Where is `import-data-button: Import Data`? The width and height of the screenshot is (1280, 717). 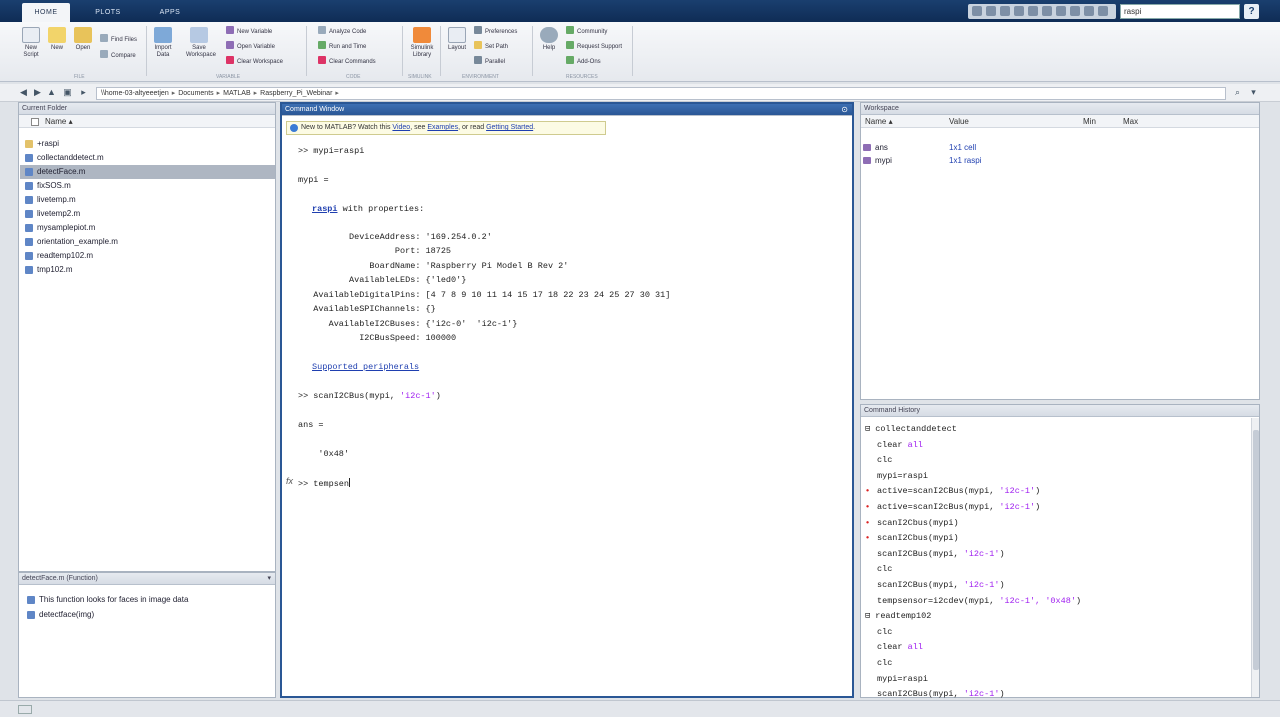 import-data-button: Import Data is located at coordinates (163, 43).